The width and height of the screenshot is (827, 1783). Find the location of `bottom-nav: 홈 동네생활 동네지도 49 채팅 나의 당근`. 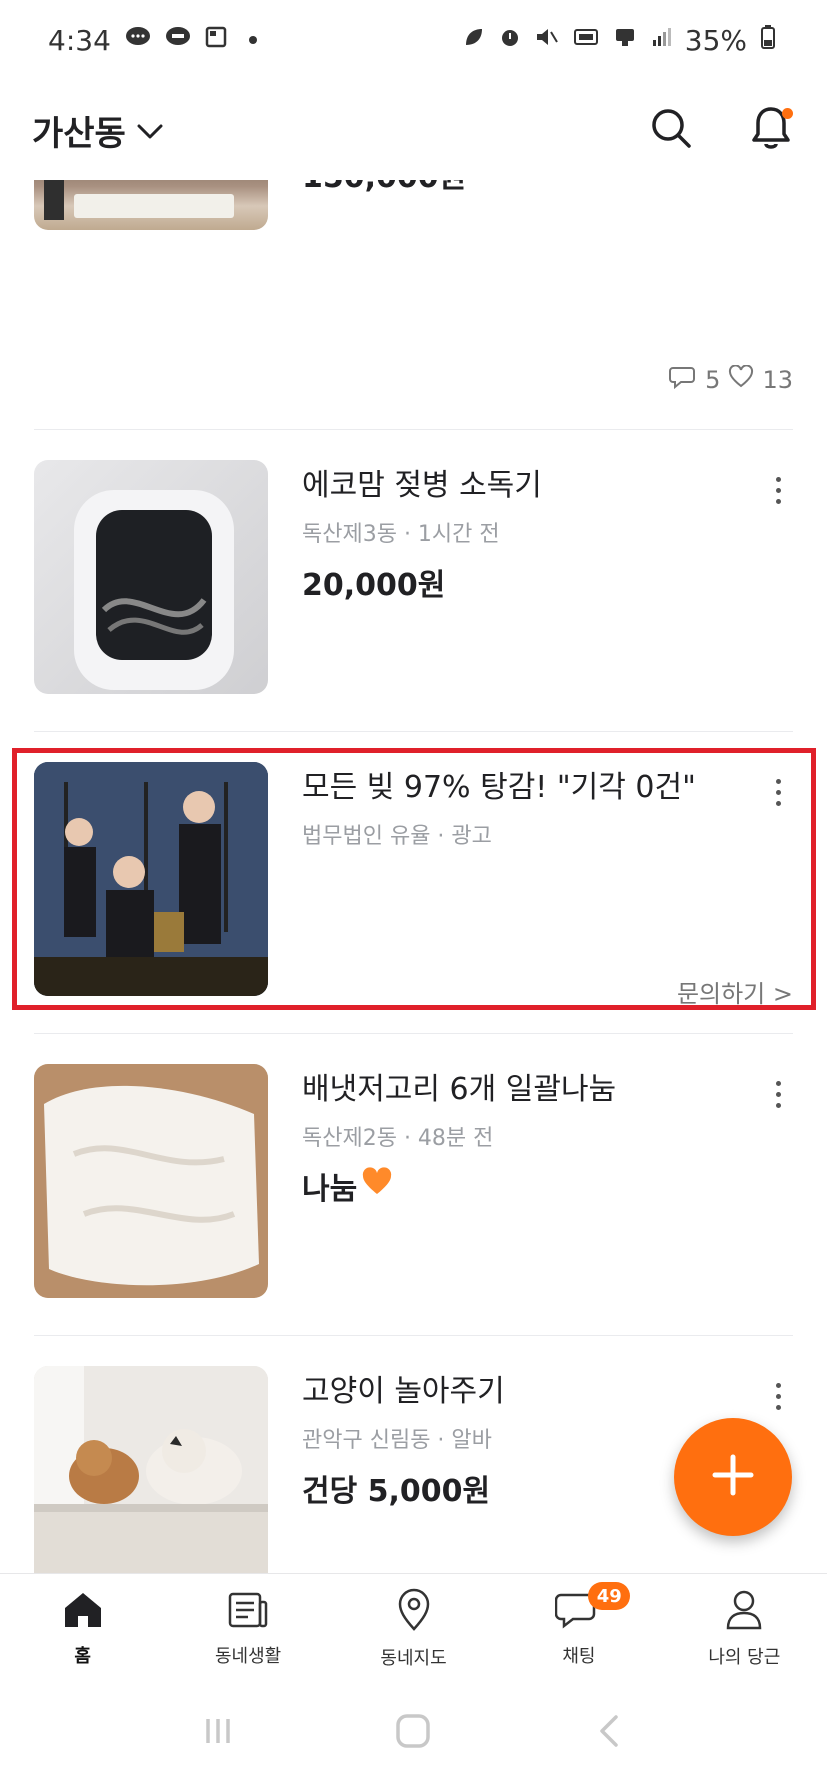

bottom-nav: 홈 동네생활 동네지도 49 채팅 나의 당근 is located at coordinates (413, 1628).